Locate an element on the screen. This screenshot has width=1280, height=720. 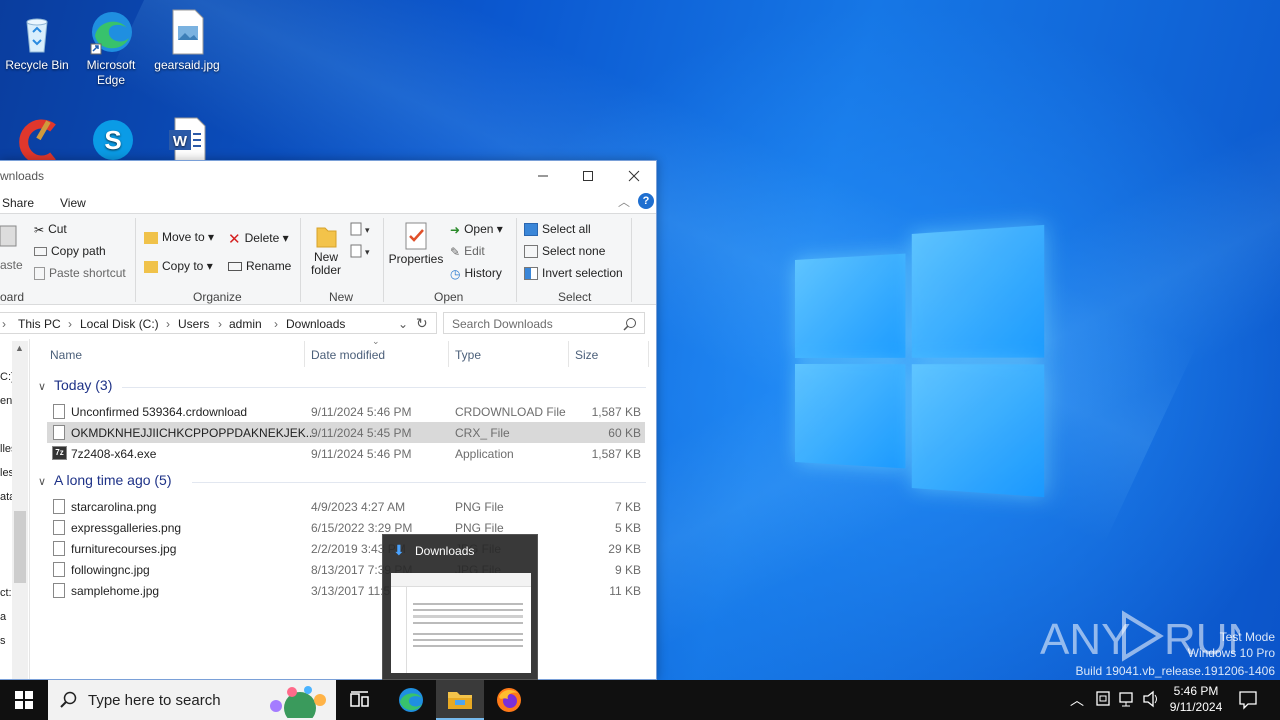
rename-button: Rename is located at coordinates (259, 266).